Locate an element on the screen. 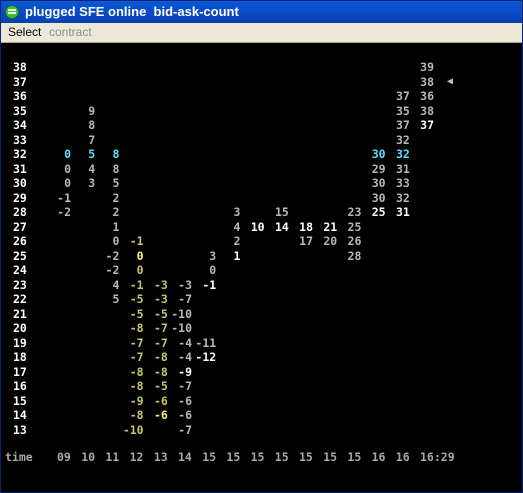  price-label: 35 is located at coordinates (20, 110).